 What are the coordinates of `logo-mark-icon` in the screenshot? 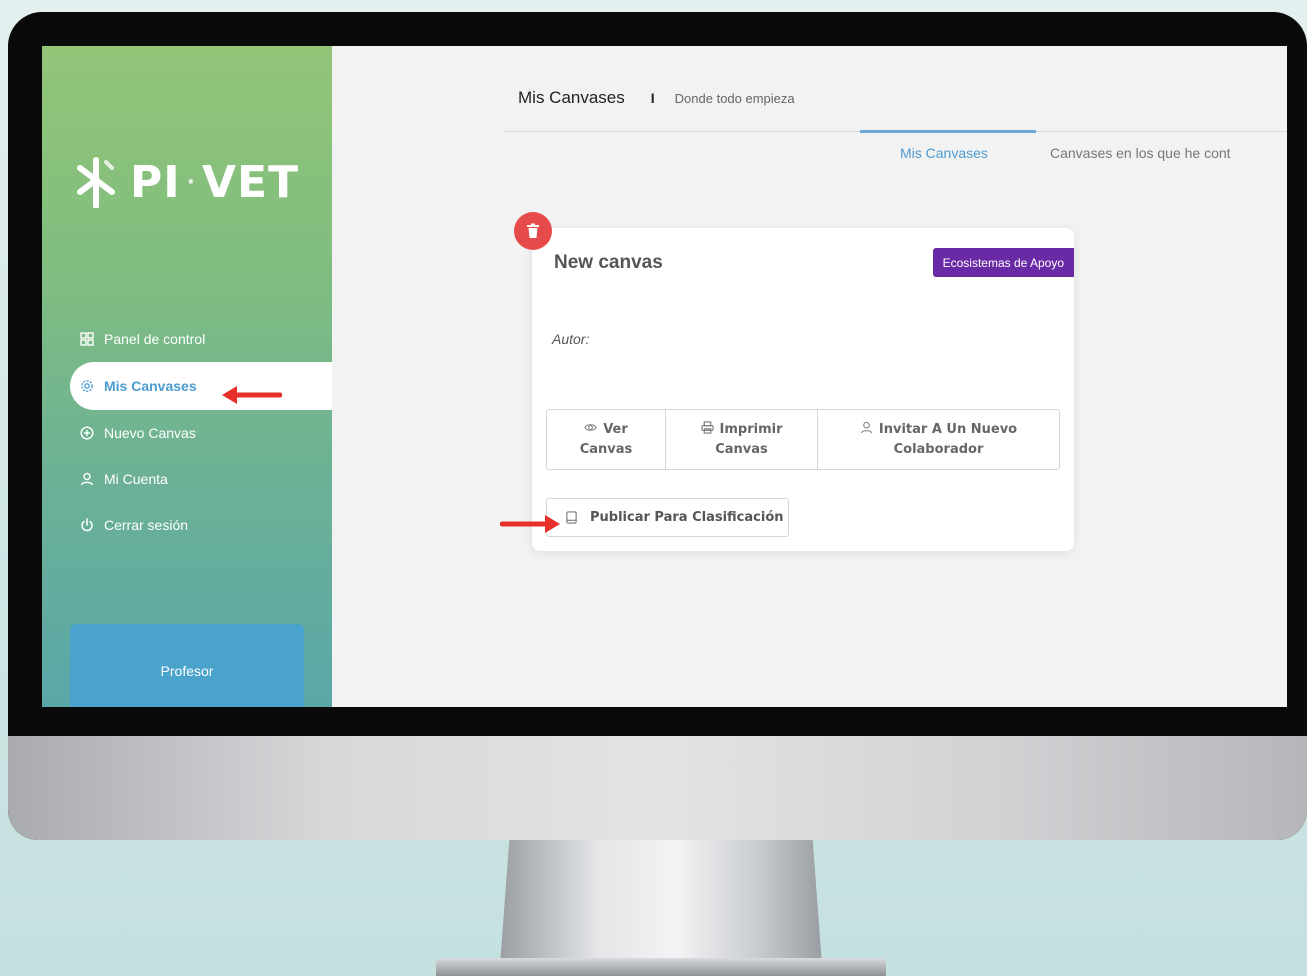 It's located at (96, 182).